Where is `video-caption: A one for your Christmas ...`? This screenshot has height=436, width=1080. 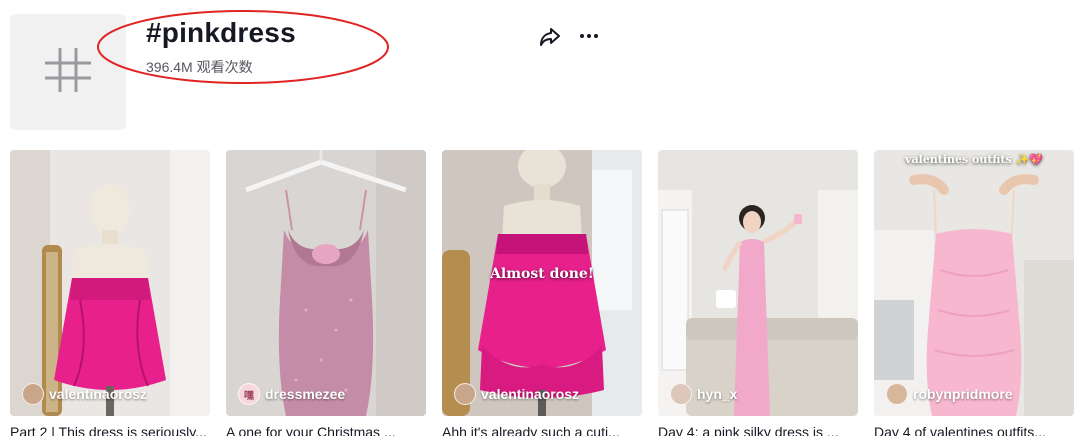
video-caption: A one for your Christmas ... is located at coordinates (326, 430).